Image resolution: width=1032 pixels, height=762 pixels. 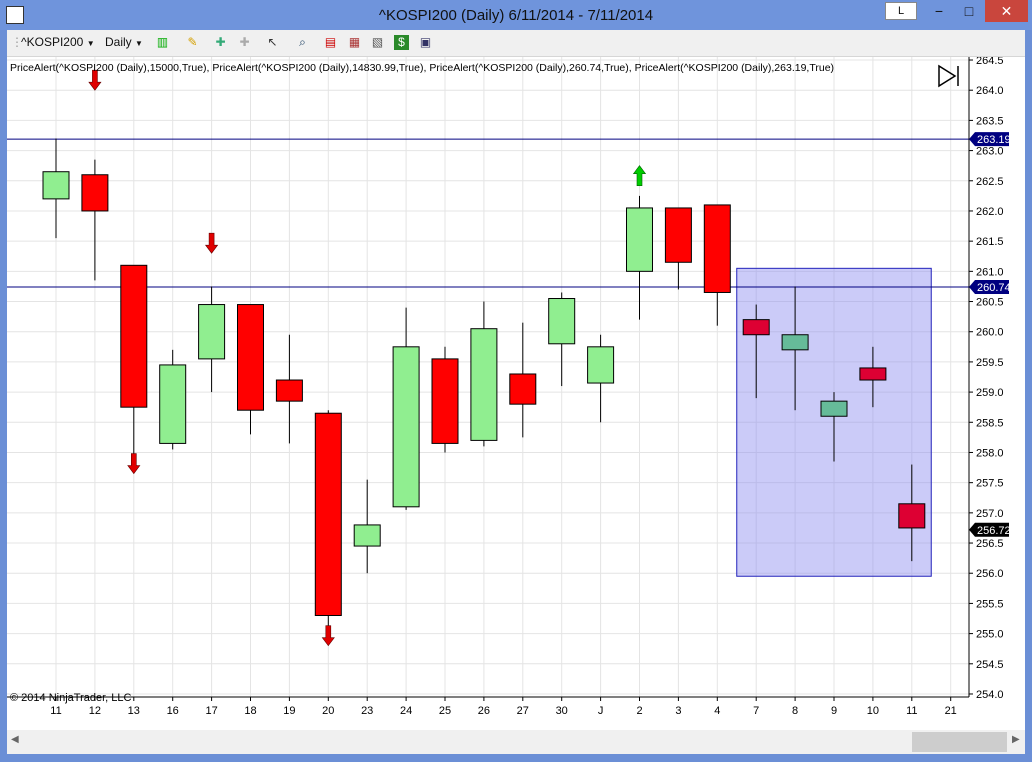 What do you see at coordinates (244, 42) in the screenshot?
I see `remove-indicator-icon: ✚` at bounding box center [244, 42].